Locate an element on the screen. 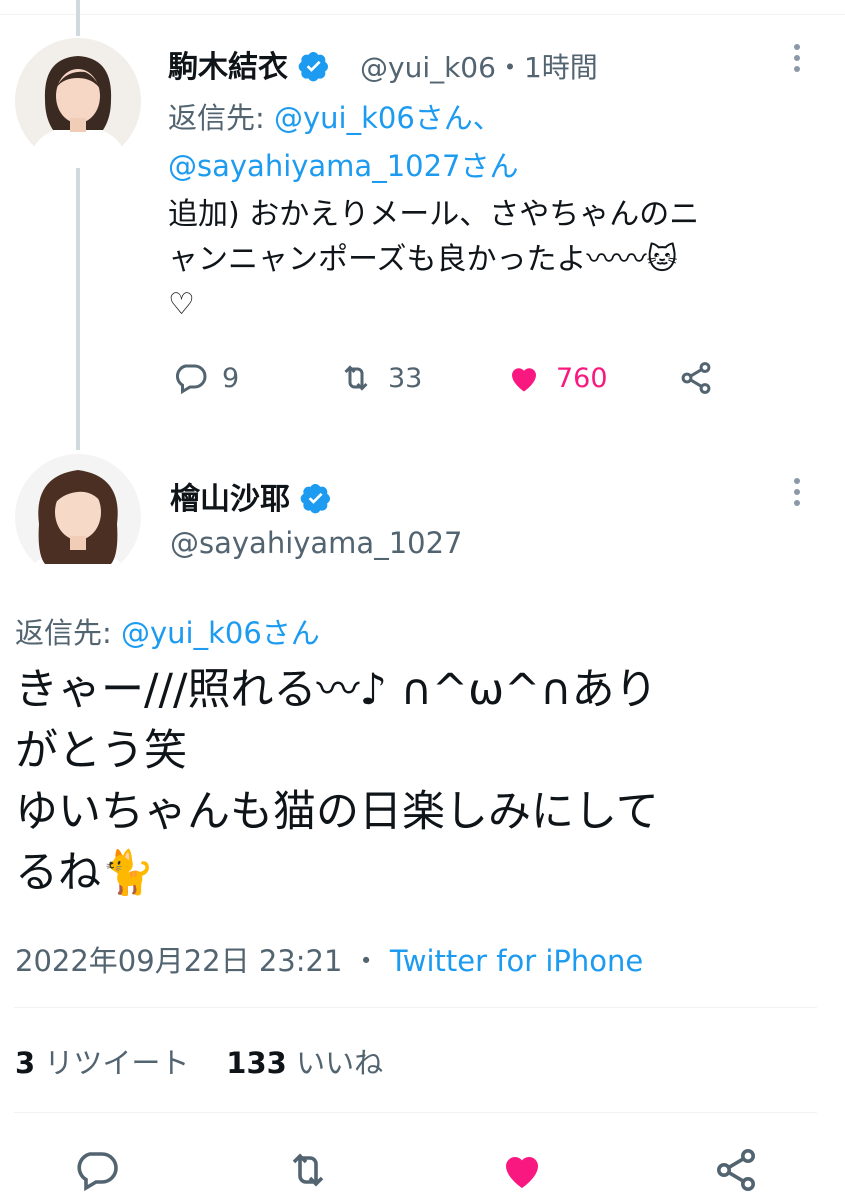 The height and width of the screenshot is (1200, 845). main-reply-to-link: @yui_k06さん is located at coordinates (220, 633).